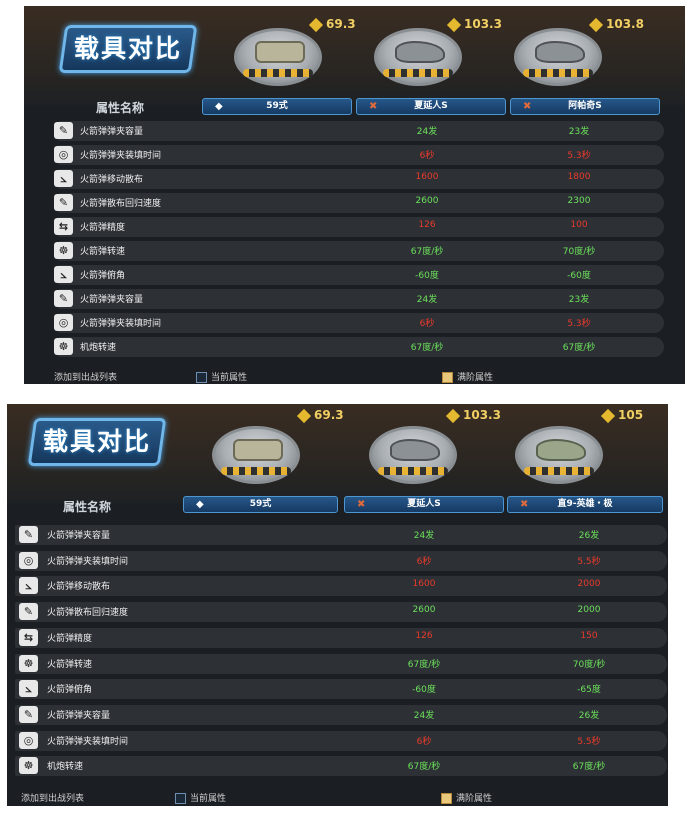  I want to click on diamond-icon: ◆, so click(200, 504).